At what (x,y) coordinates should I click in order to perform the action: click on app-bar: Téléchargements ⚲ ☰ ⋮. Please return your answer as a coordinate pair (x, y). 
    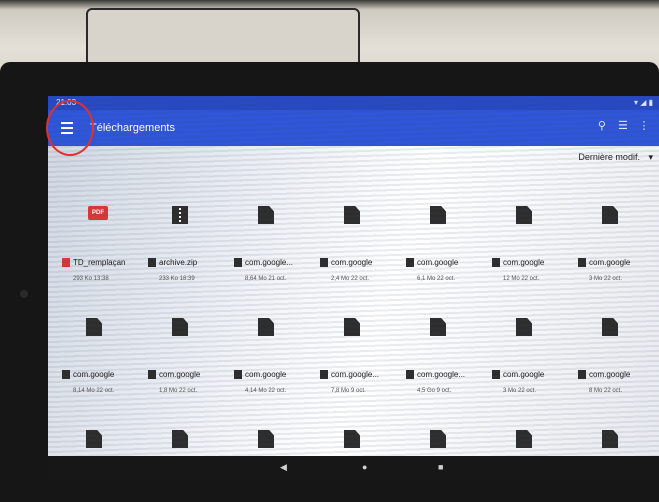
    Looking at the image, I should click on (353, 128).